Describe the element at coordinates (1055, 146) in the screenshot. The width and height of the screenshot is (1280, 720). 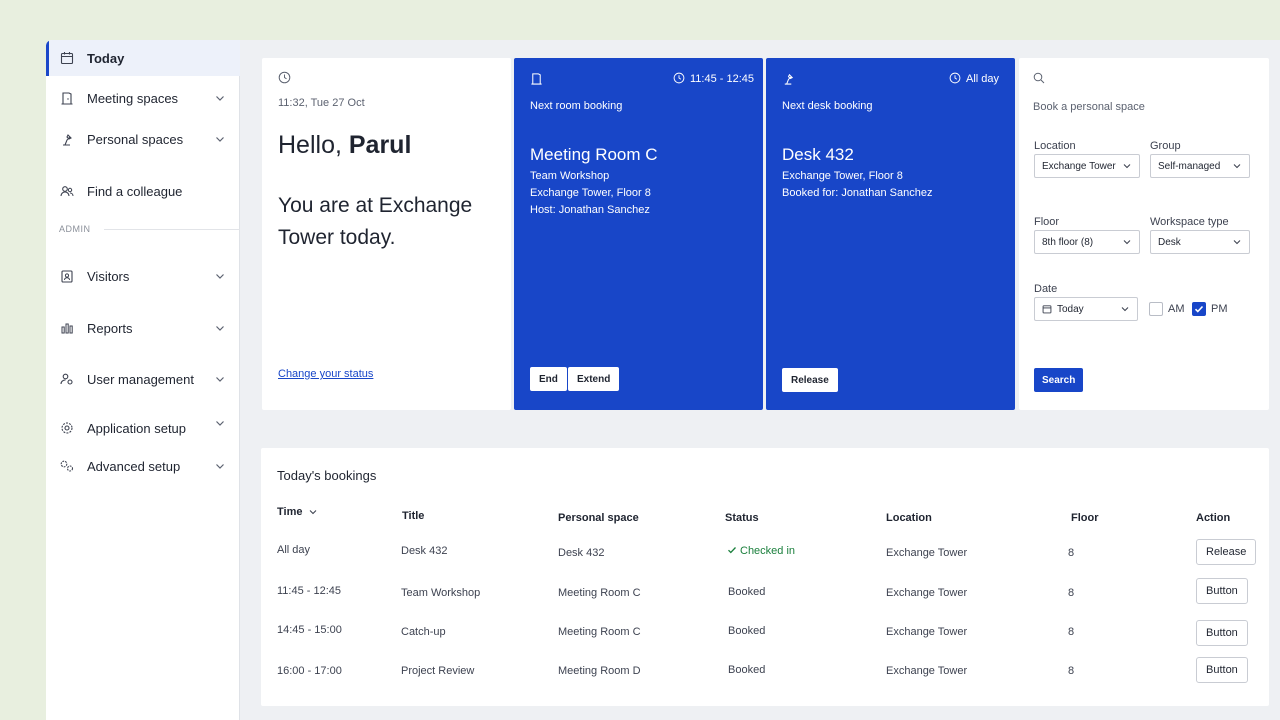
I see `location-label: Location` at that location.